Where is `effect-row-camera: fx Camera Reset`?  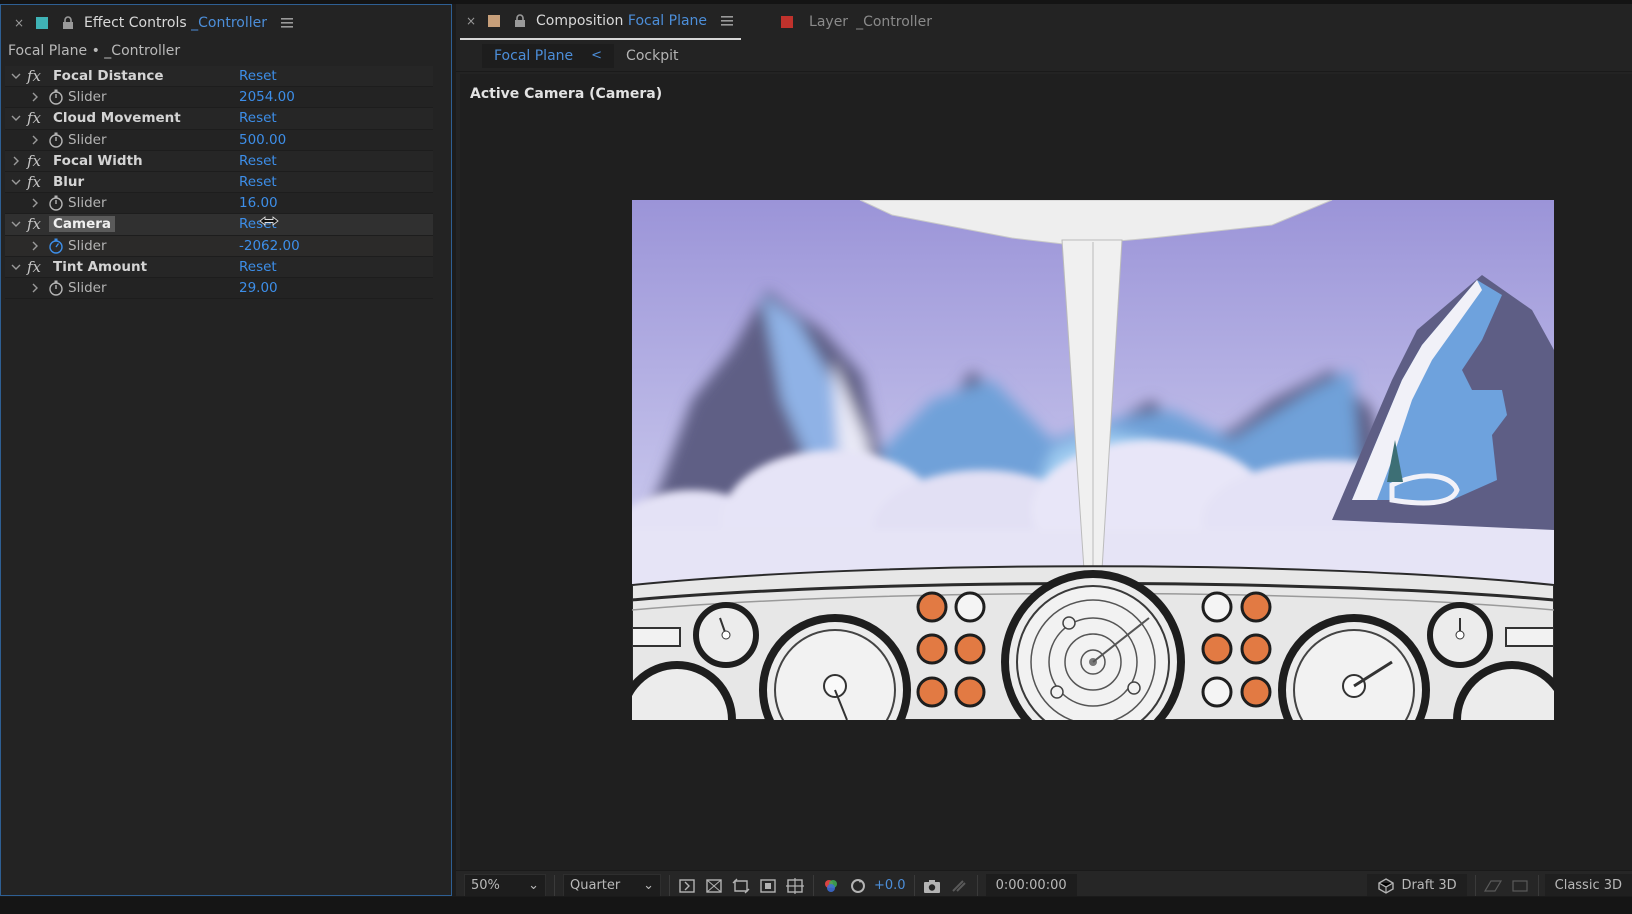
effect-row-camera: fx Camera Reset is located at coordinates (219, 225).